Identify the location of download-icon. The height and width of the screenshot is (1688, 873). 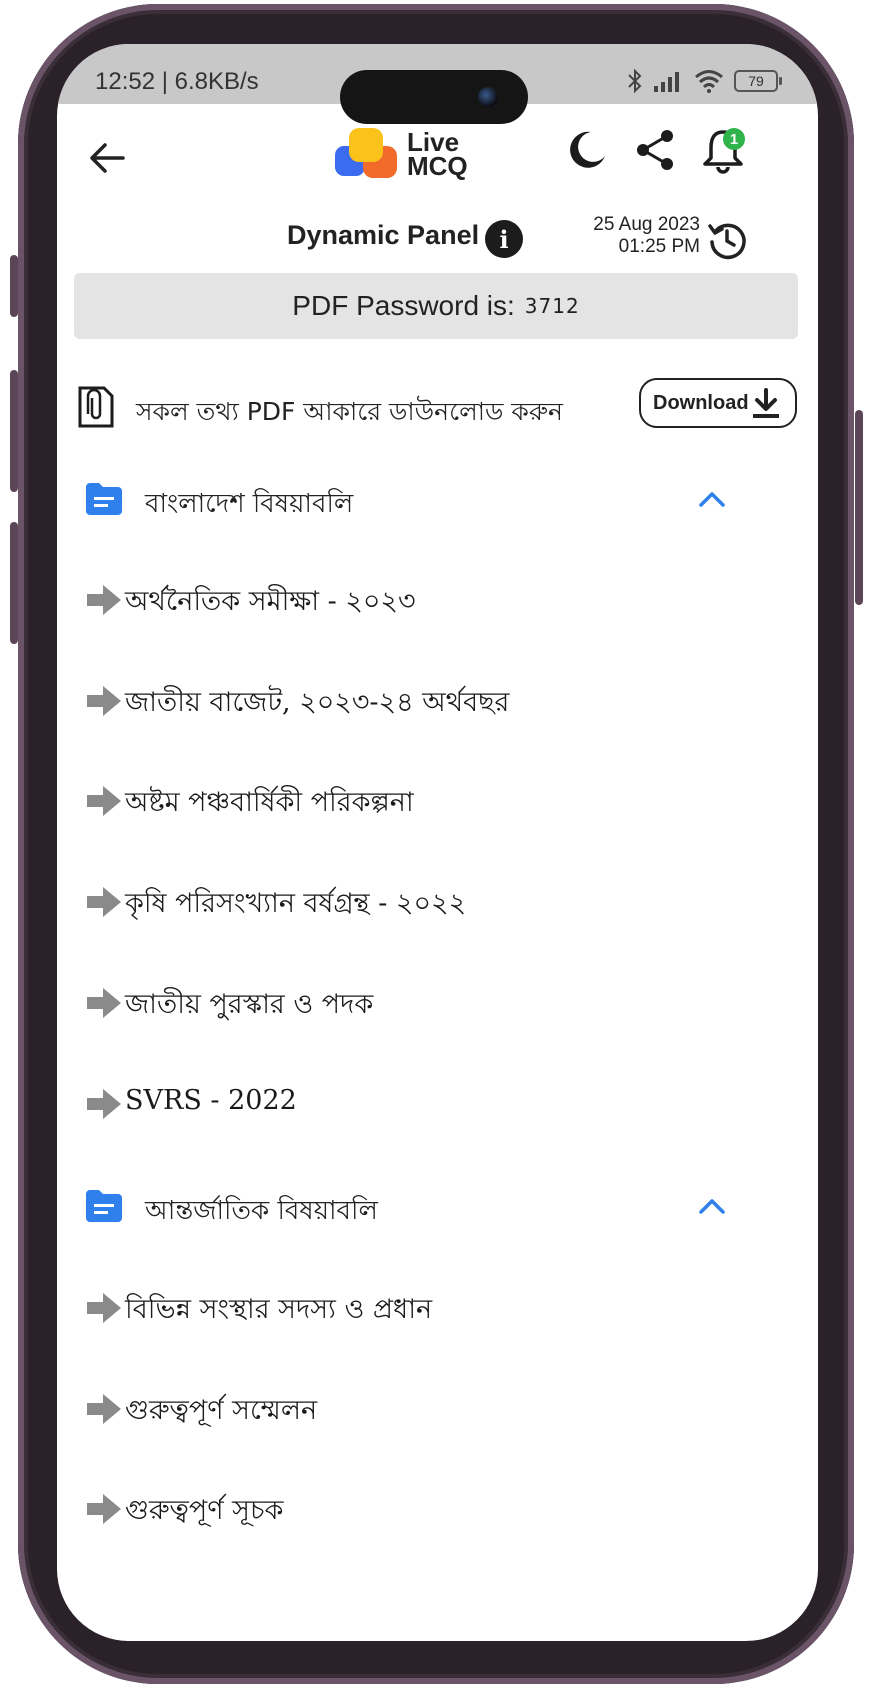
(766, 403).